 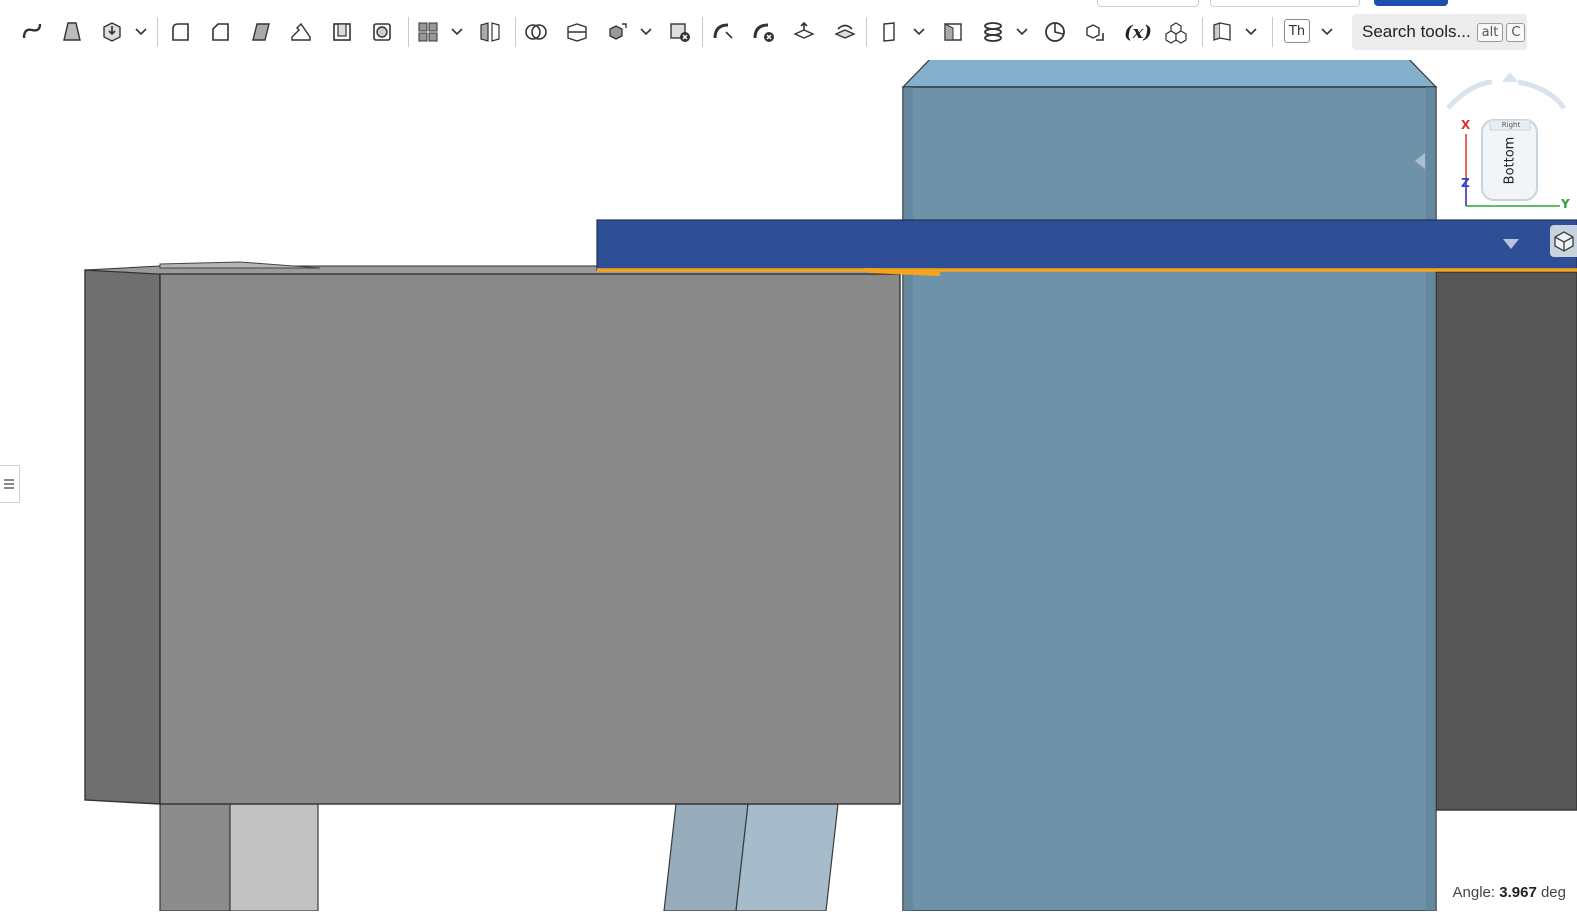 What do you see at coordinates (1506, 541) in the screenshot?
I see `dark-block` at bounding box center [1506, 541].